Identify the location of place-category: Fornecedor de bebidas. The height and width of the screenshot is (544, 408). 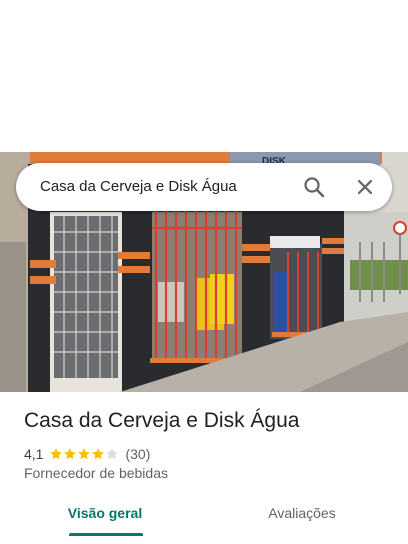
(96, 473).